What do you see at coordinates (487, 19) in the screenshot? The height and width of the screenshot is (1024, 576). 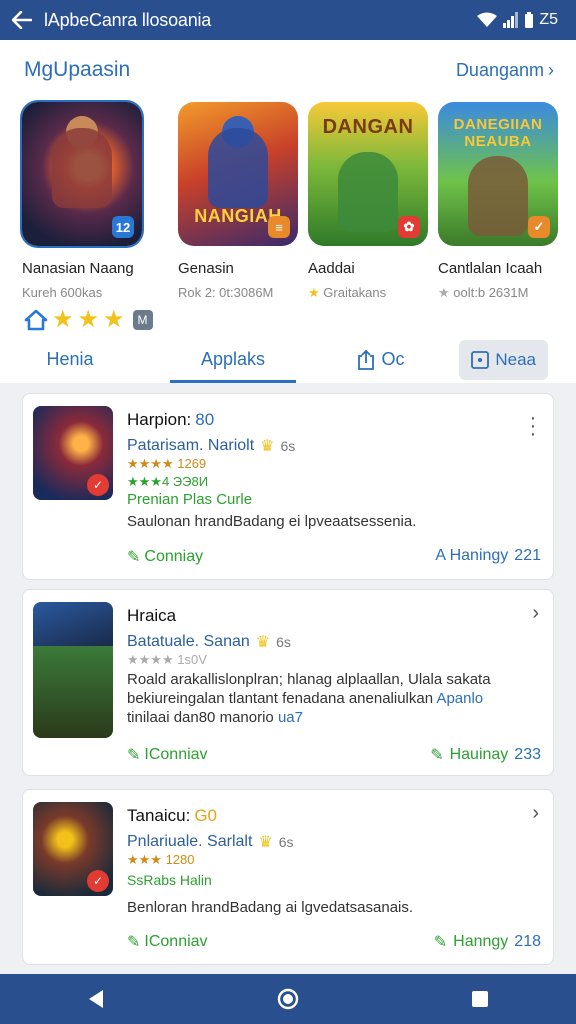 I see `wifi-icon` at bounding box center [487, 19].